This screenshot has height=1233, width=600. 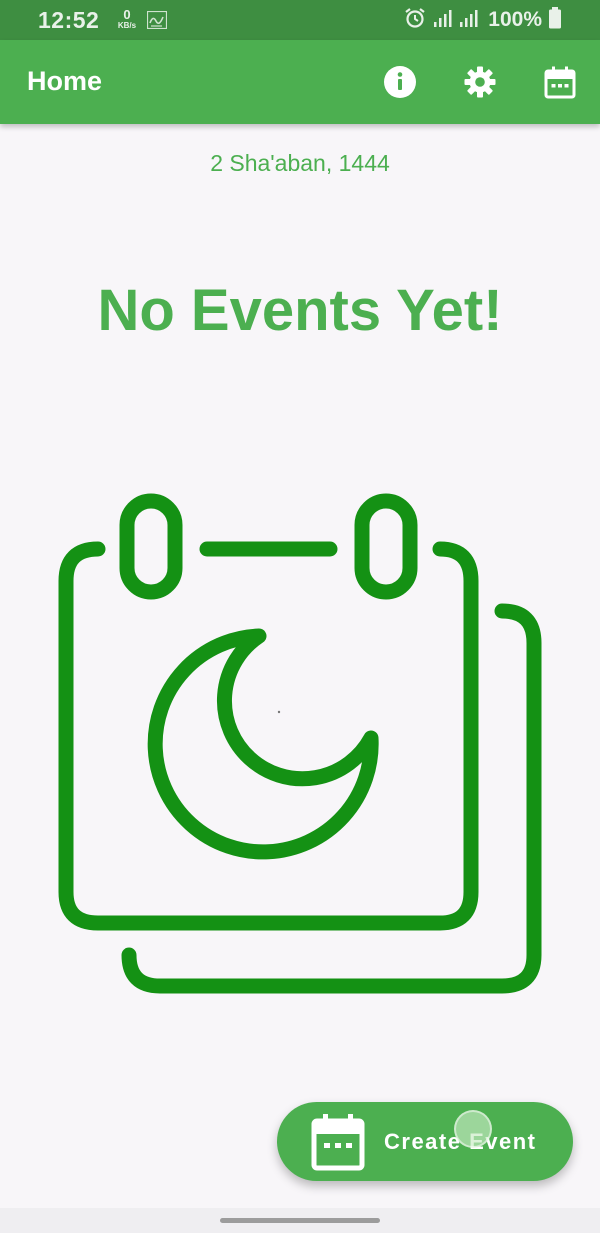 I want to click on calendar-button, so click(x=560, y=82).